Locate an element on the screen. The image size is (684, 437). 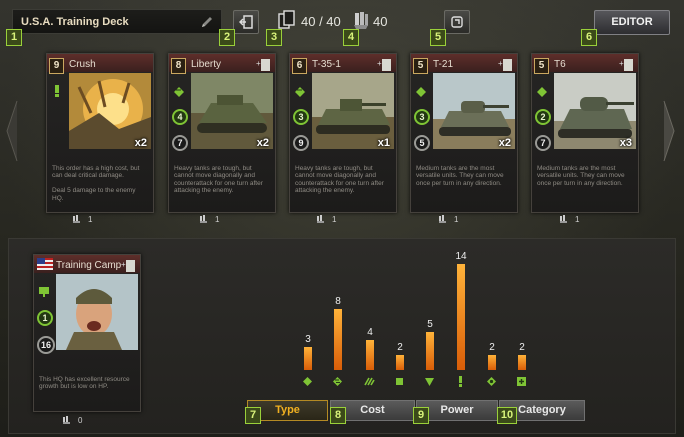
card-power: 2 is located at coordinates (543, 117).